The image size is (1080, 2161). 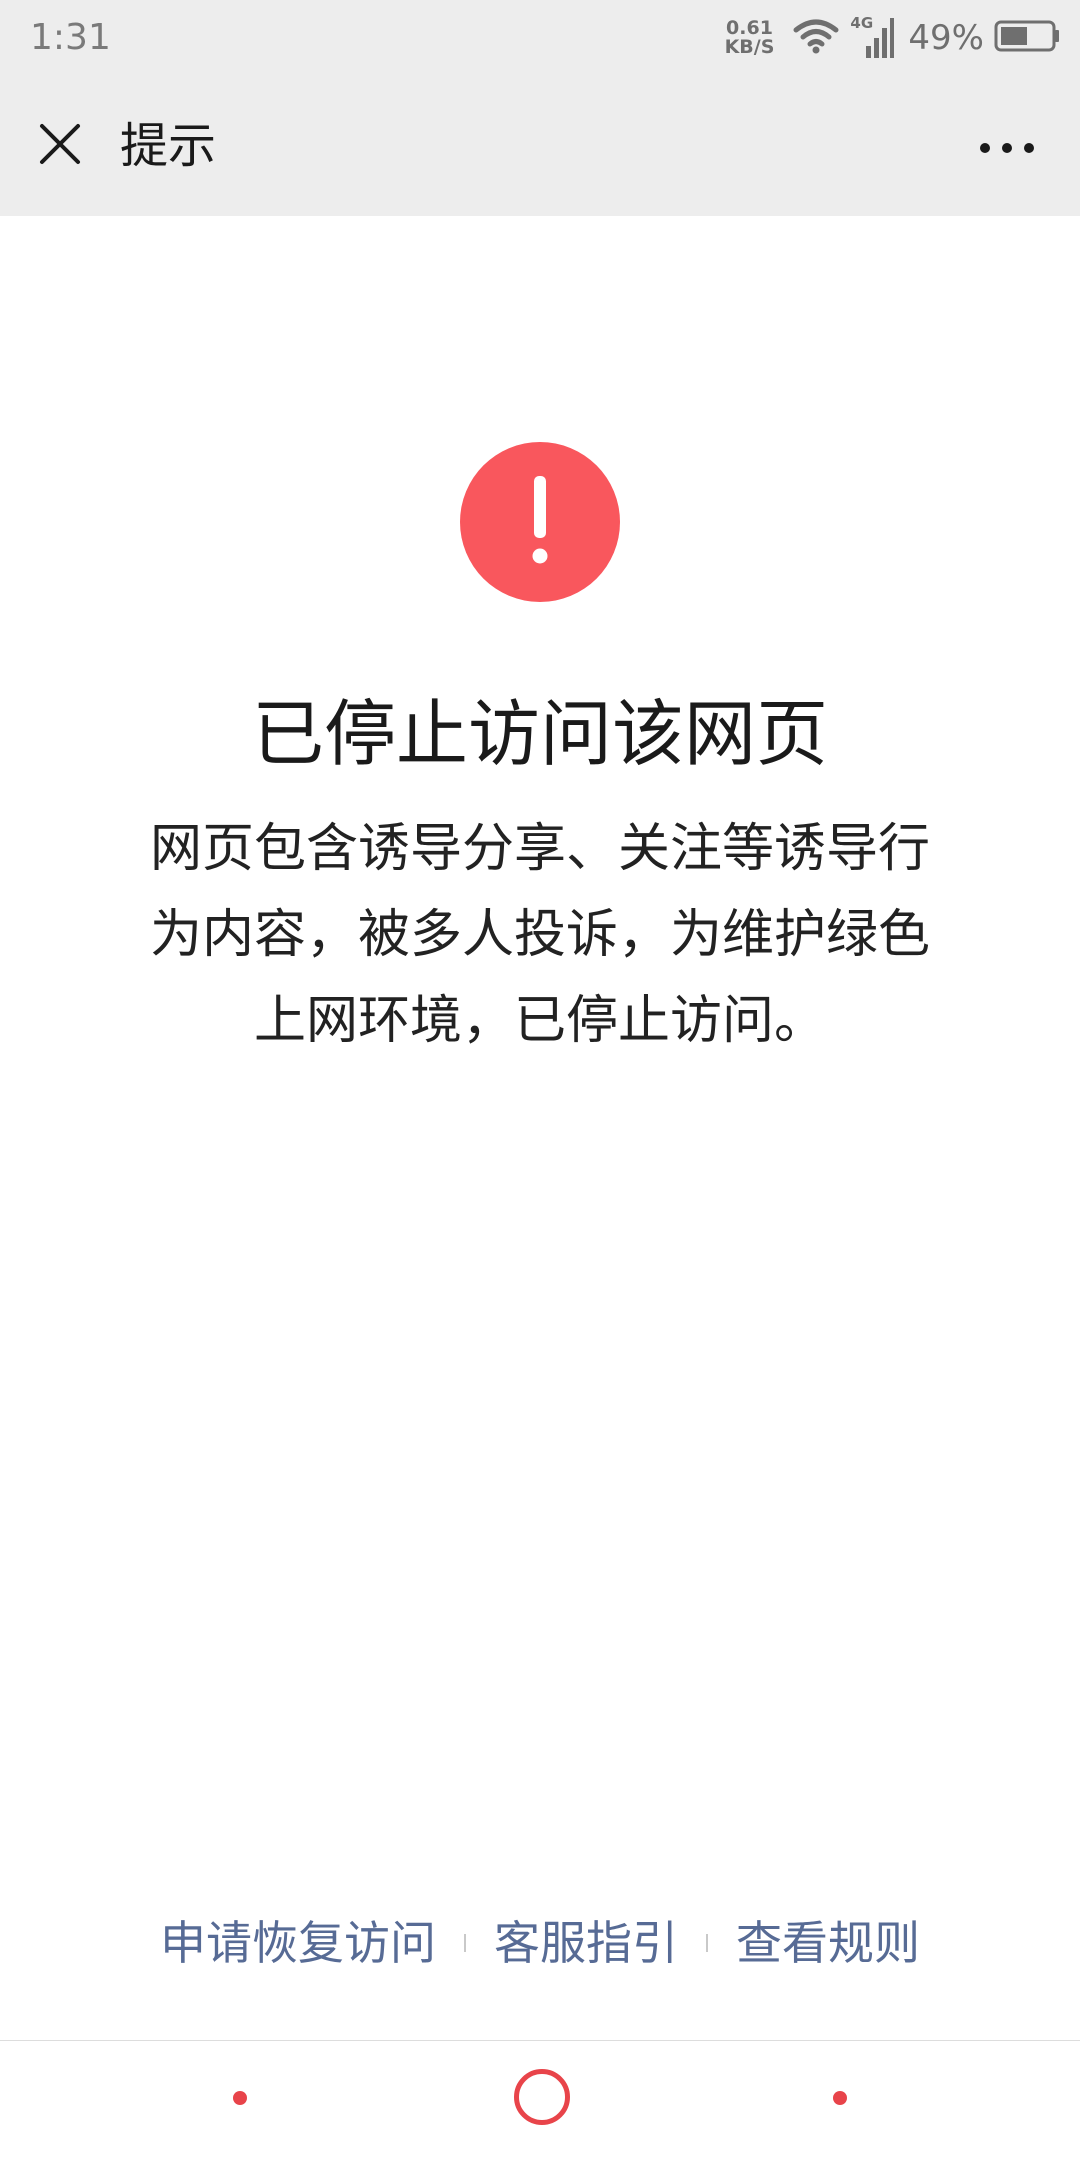 I want to click on nav-back-button, so click(x=240, y=2098).